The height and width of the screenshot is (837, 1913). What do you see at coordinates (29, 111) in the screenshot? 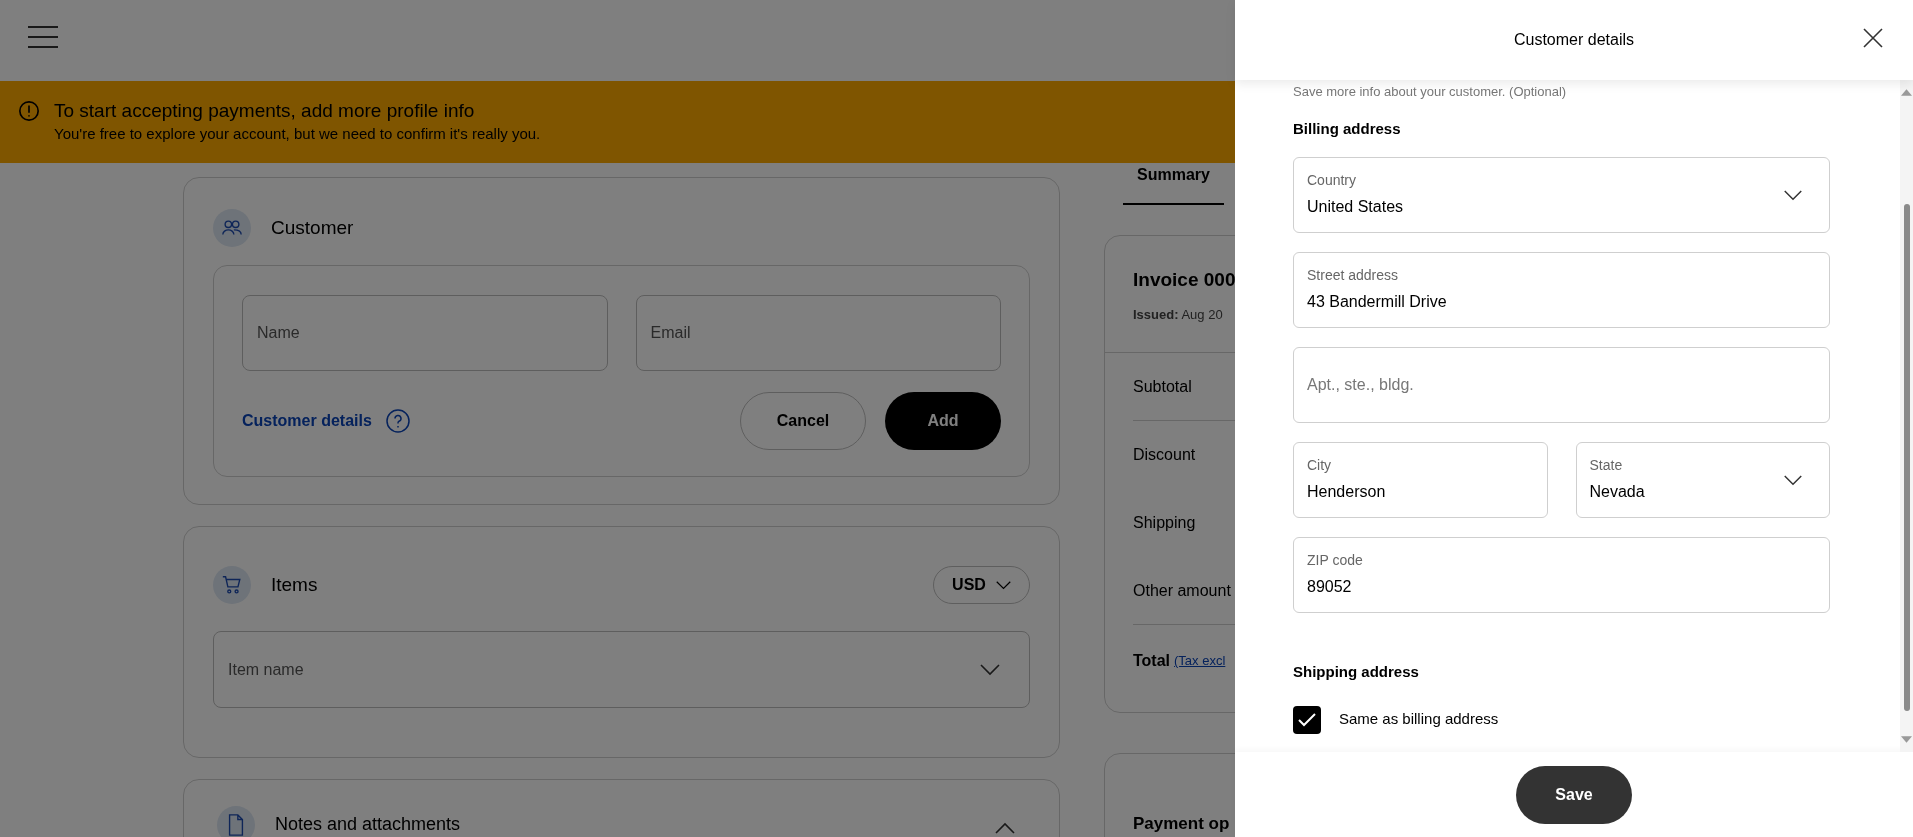
I see `alert-icon` at bounding box center [29, 111].